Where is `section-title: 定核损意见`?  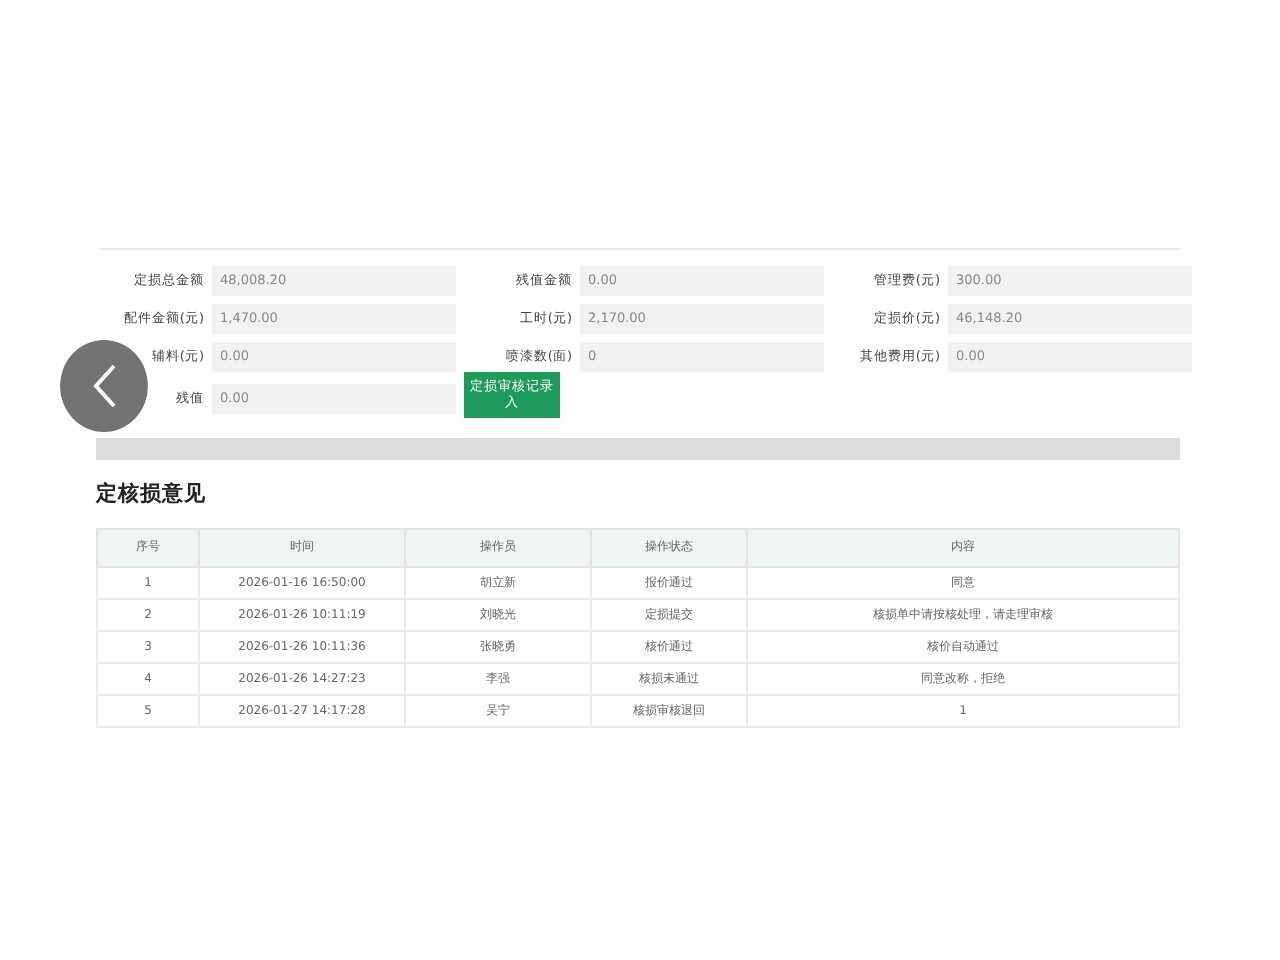 section-title: 定核损意见 is located at coordinates (152, 493).